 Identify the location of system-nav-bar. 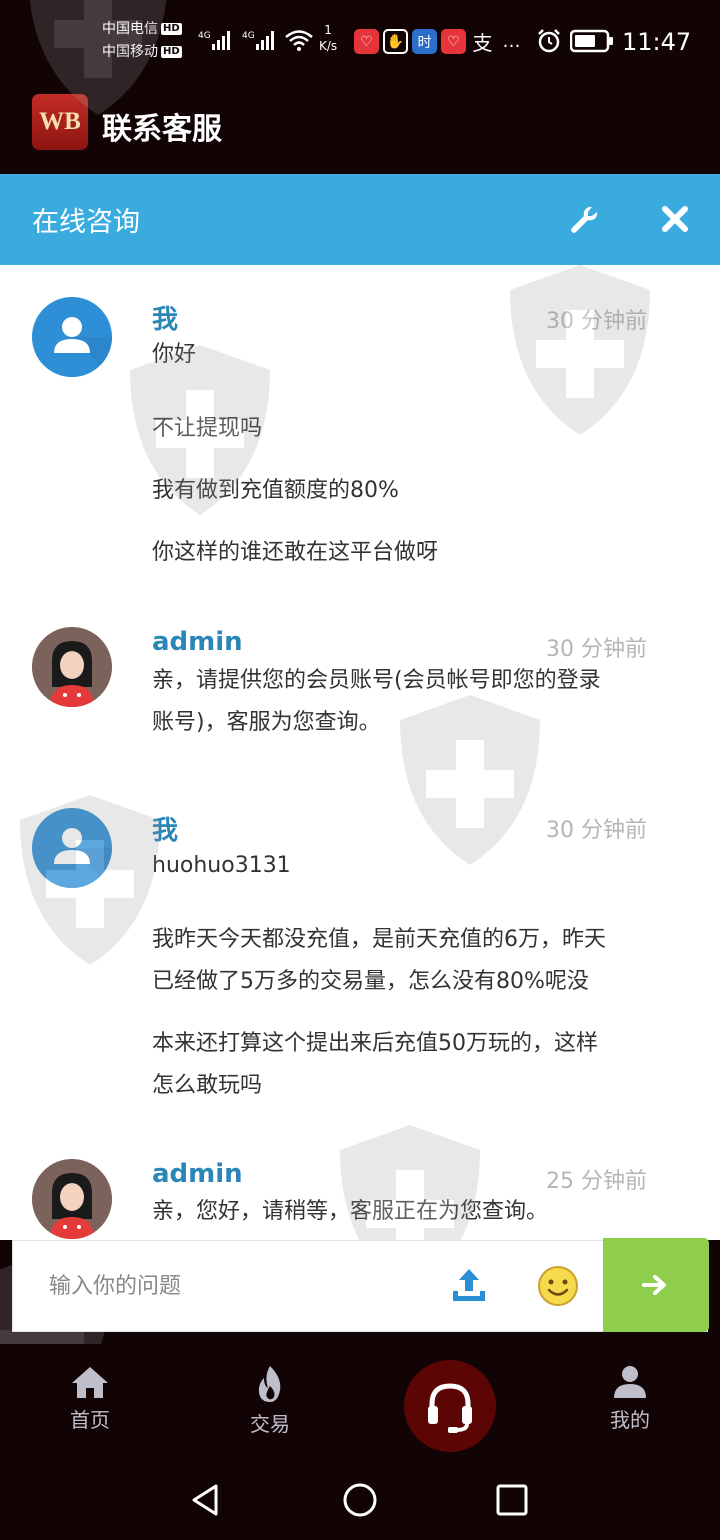
(360, 1500).